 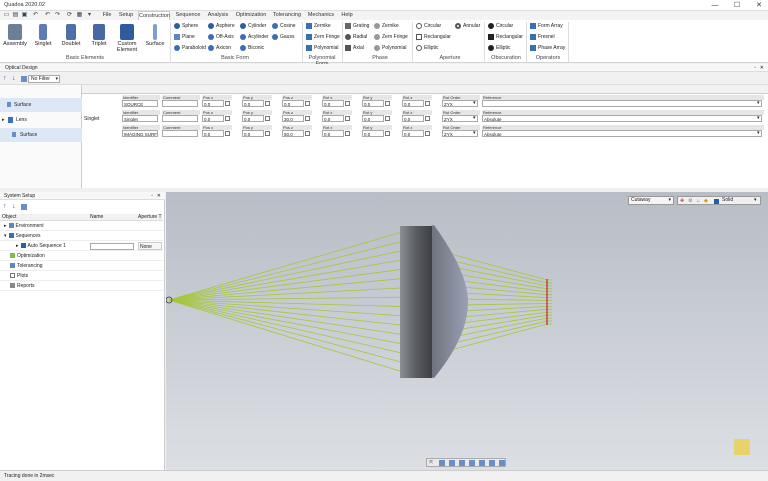 What do you see at coordinates (140, 103) in the screenshot?
I see `grid-cell: SOURCE` at bounding box center [140, 103].